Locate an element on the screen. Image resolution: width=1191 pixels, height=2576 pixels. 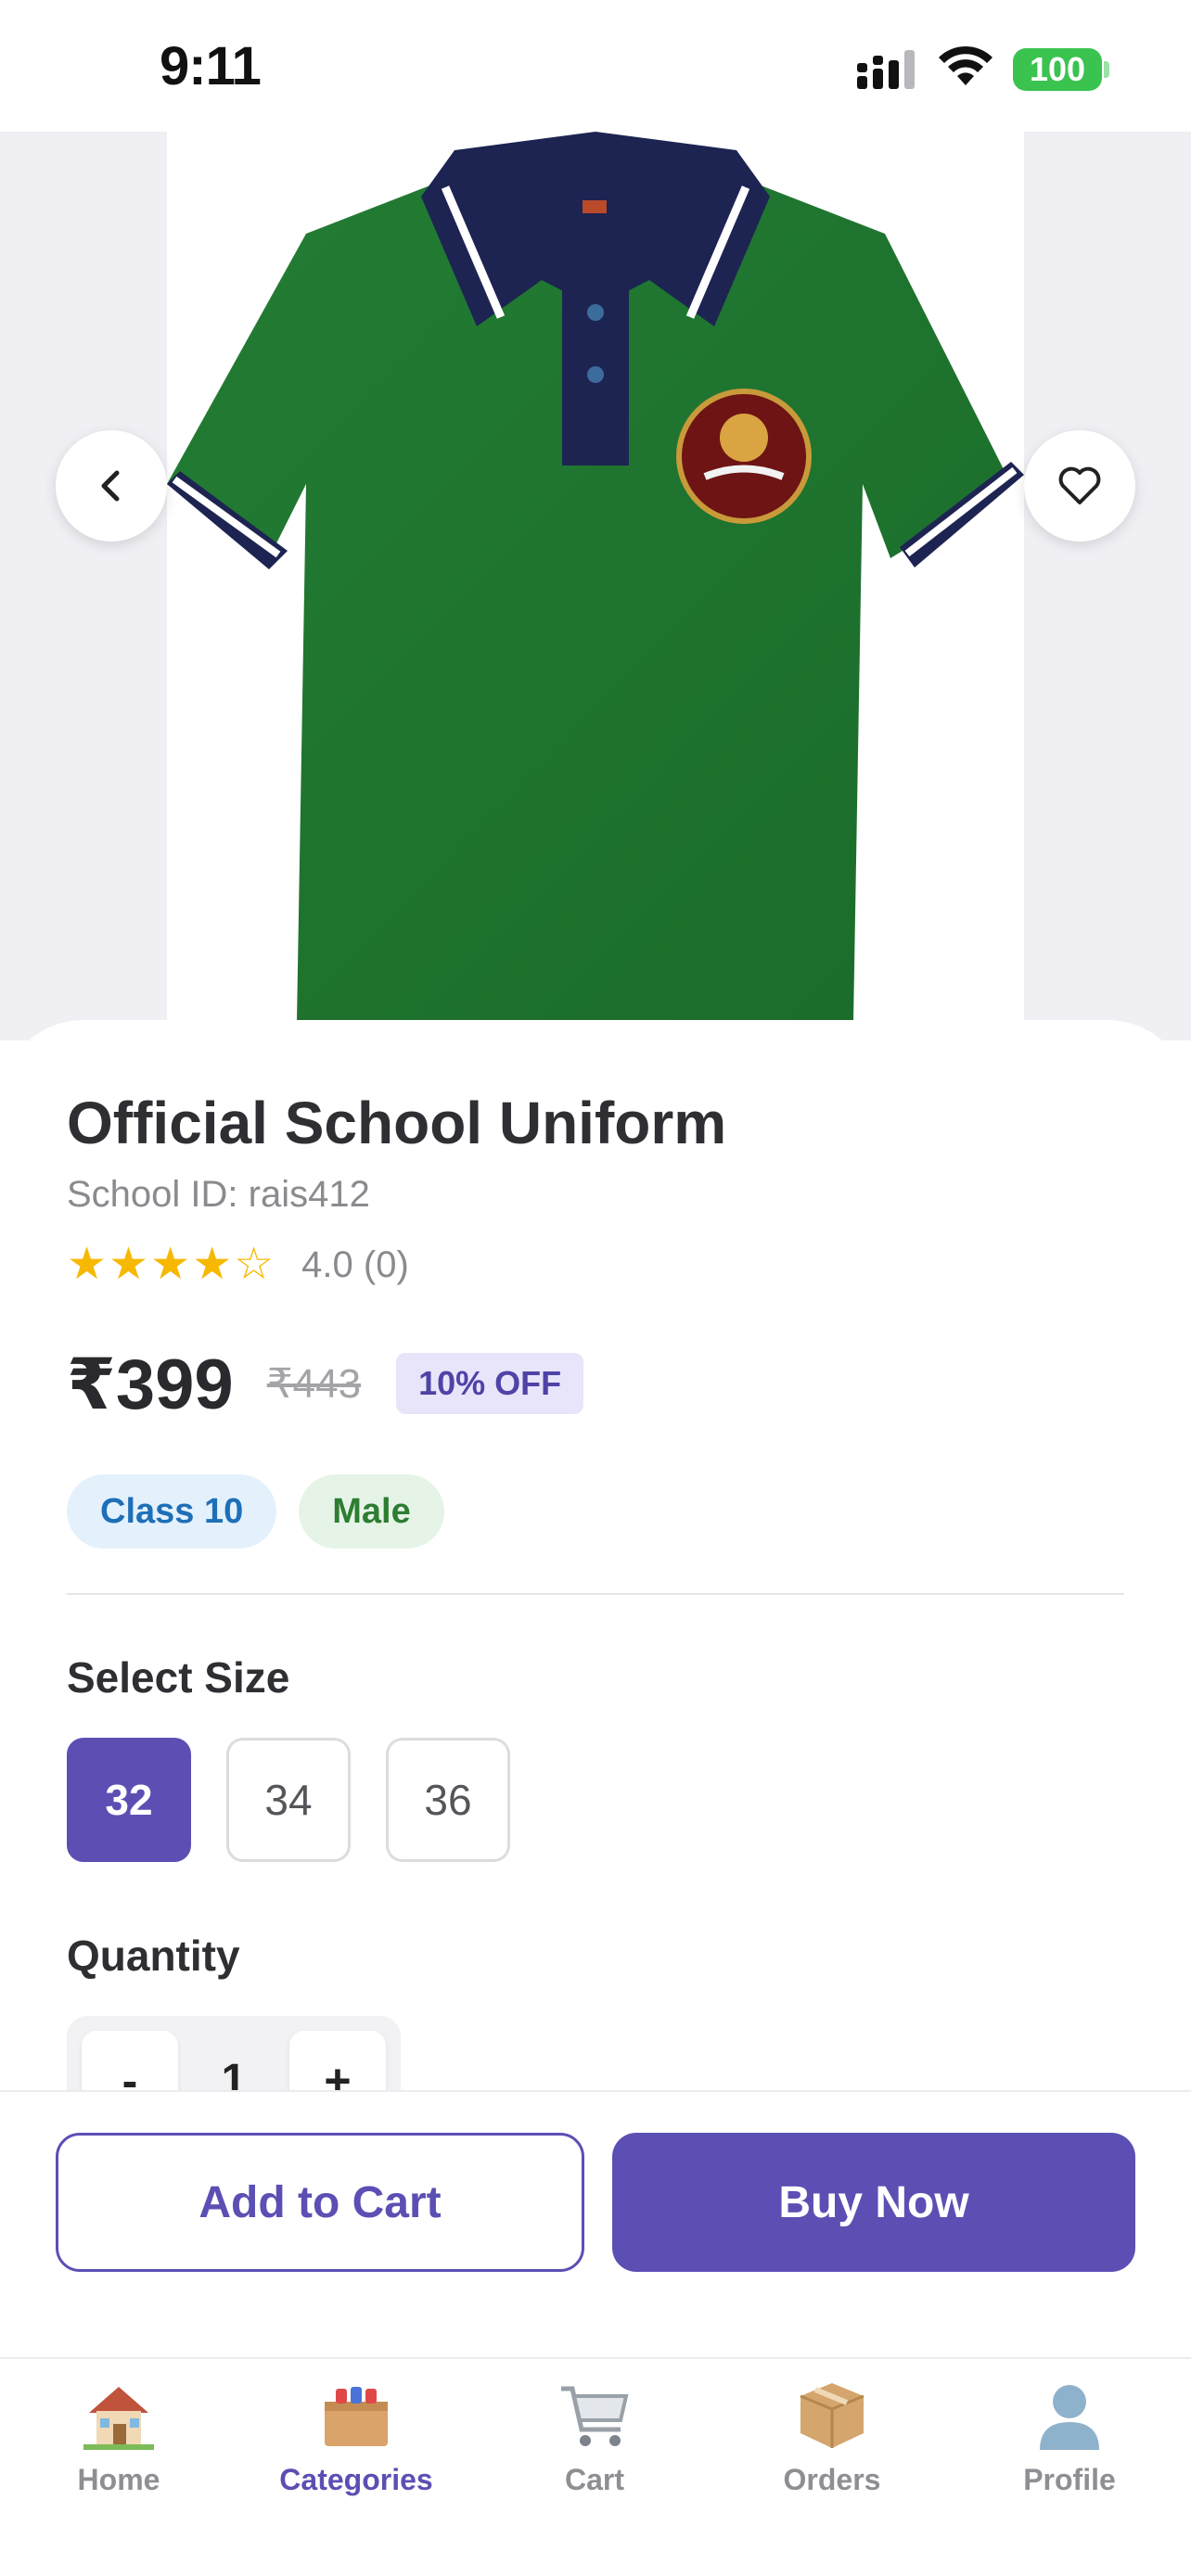
tab-categories: Categories is located at coordinates (356, 2437).